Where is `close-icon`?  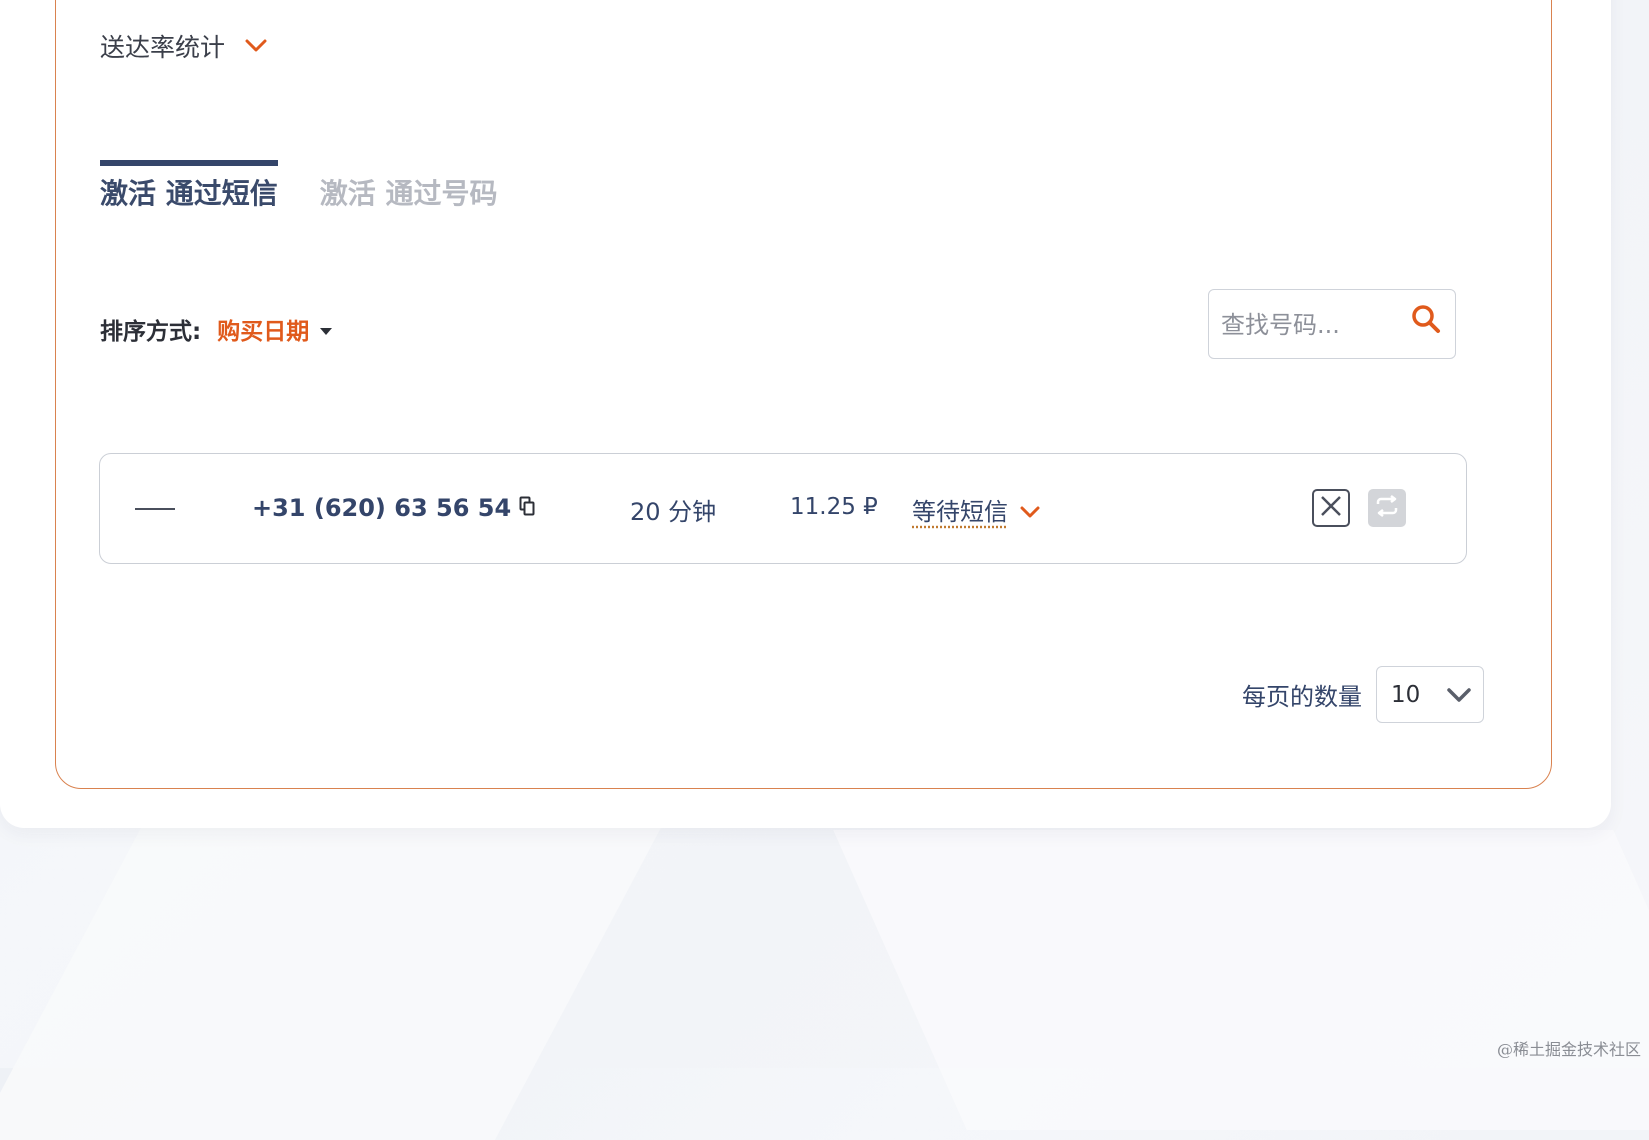
close-icon is located at coordinates (1331, 508).